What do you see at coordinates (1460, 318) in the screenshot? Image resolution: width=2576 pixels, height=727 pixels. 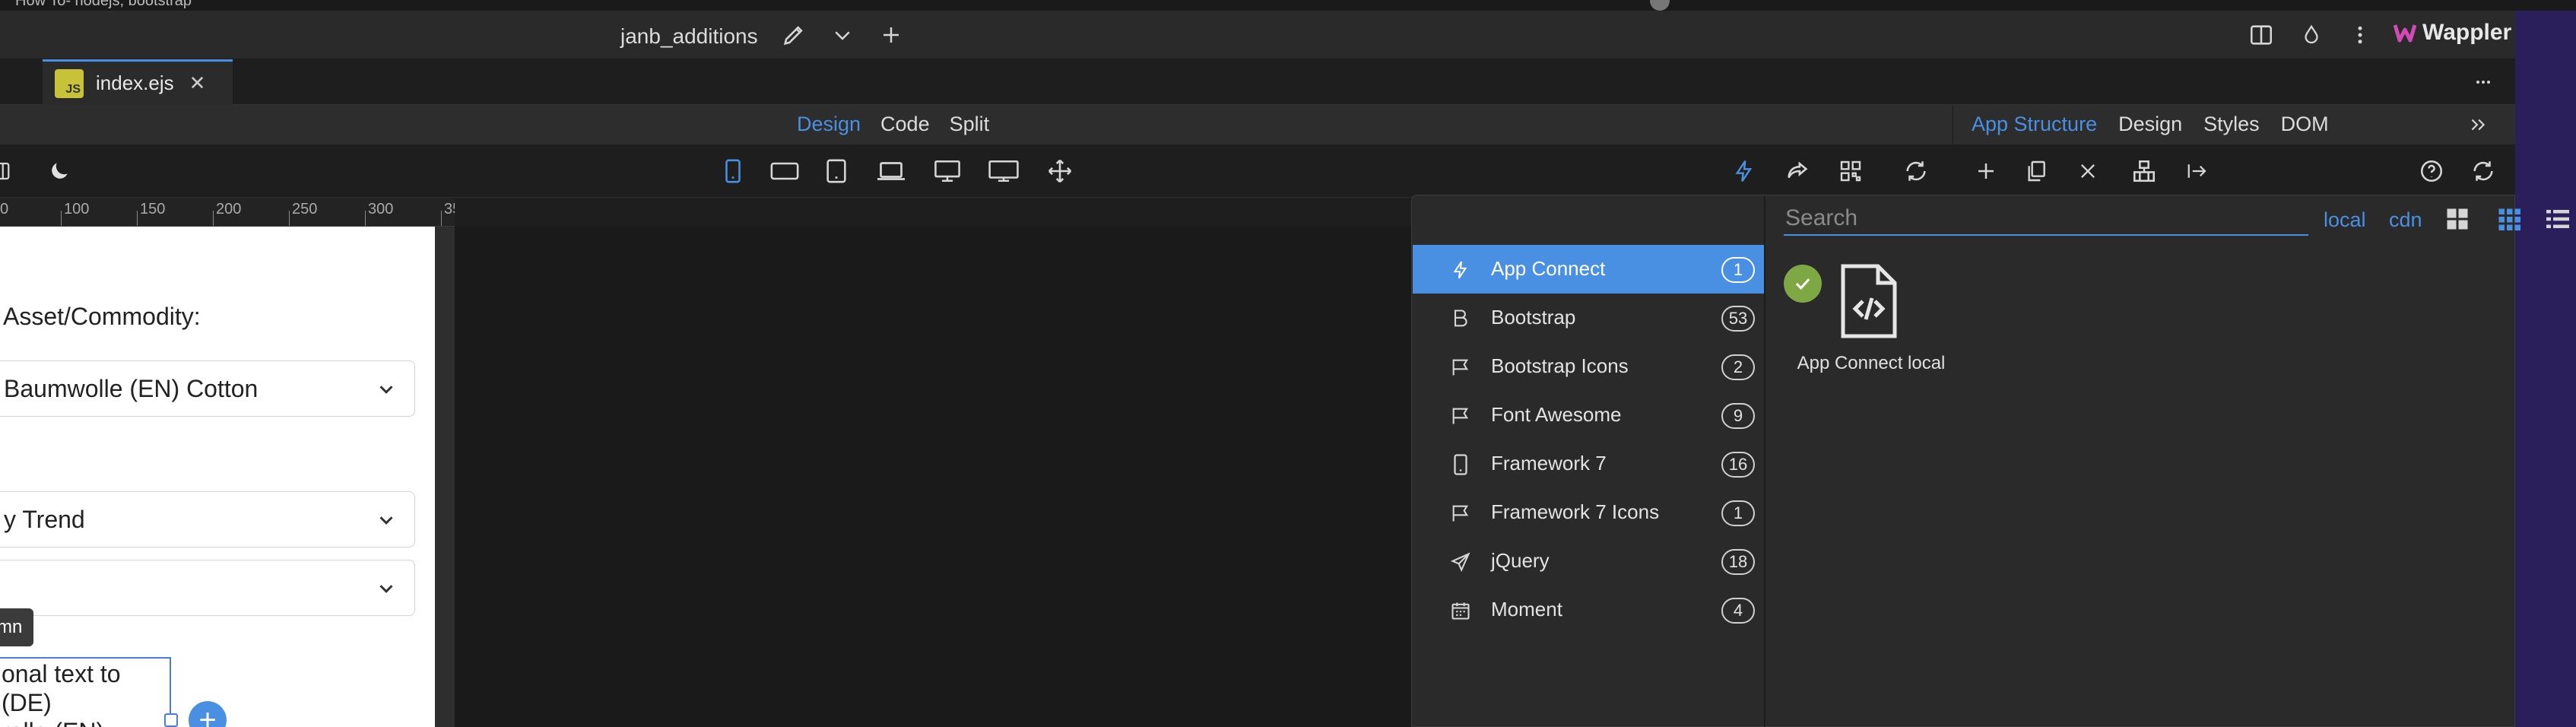 I see `bootstrap-b-icon` at bounding box center [1460, 318].